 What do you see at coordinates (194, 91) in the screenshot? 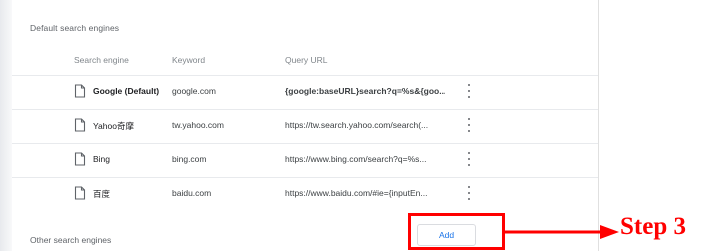
I see `engine-keyword: google.com` at bounding box center [194, 91].